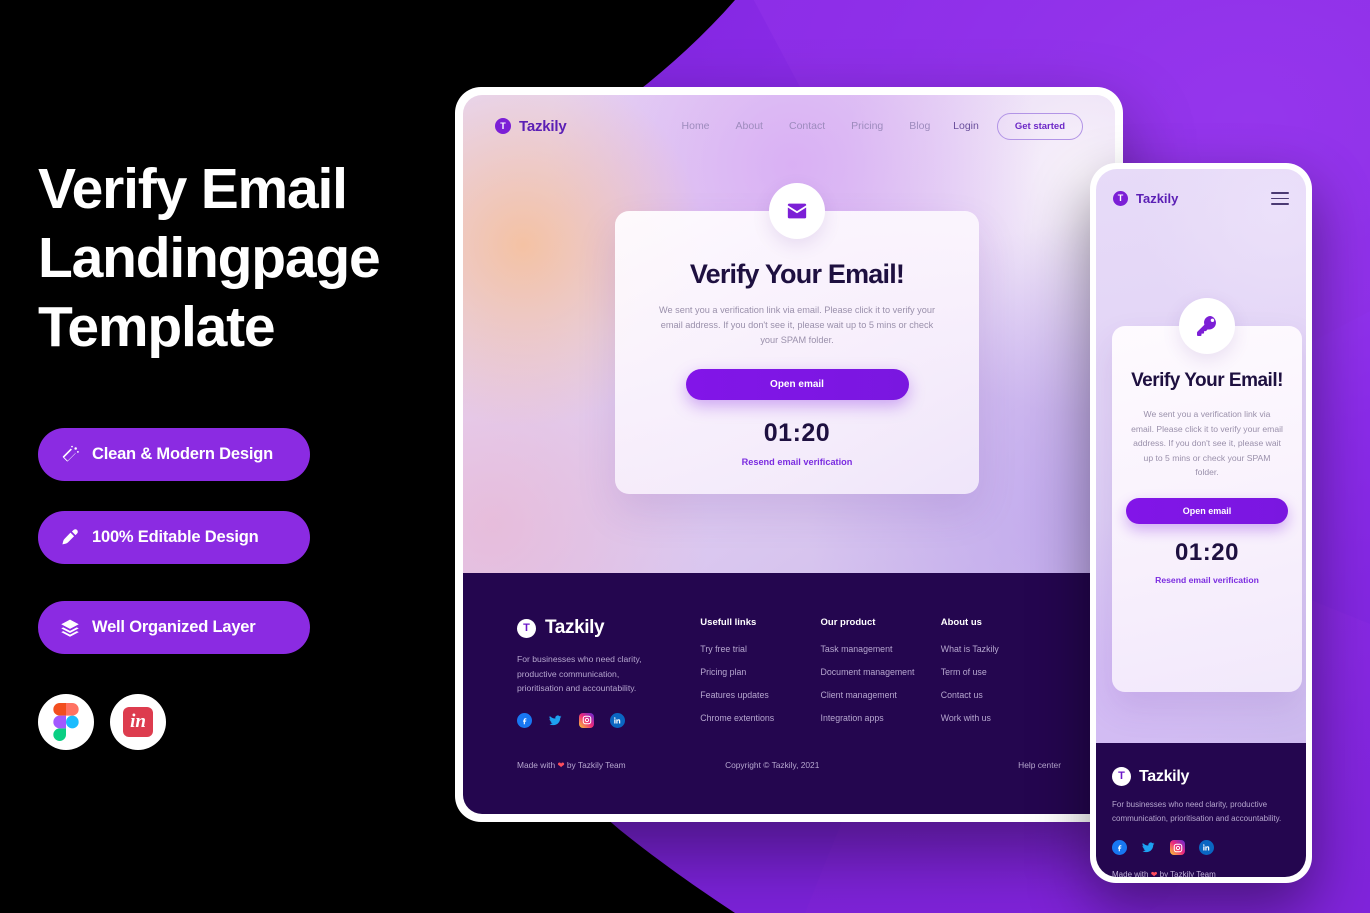 The image size is (1370, 913). What do you see at coordinates (1280, 198) in the screenshot?
I see `hamburger-menu-icon` at bounding box center [1280, 198].